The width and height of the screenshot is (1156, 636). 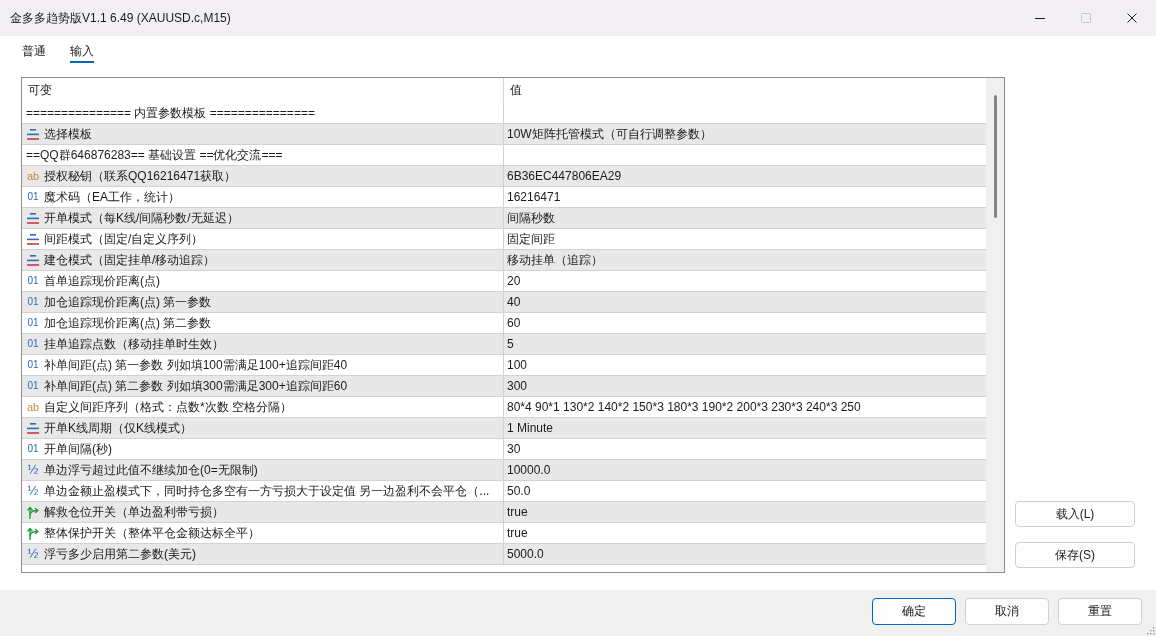 What do you see at coordinates (531, 239) in the screenshot?
I see `parameter-value: 固定间距` at bounding box center [531, 239].